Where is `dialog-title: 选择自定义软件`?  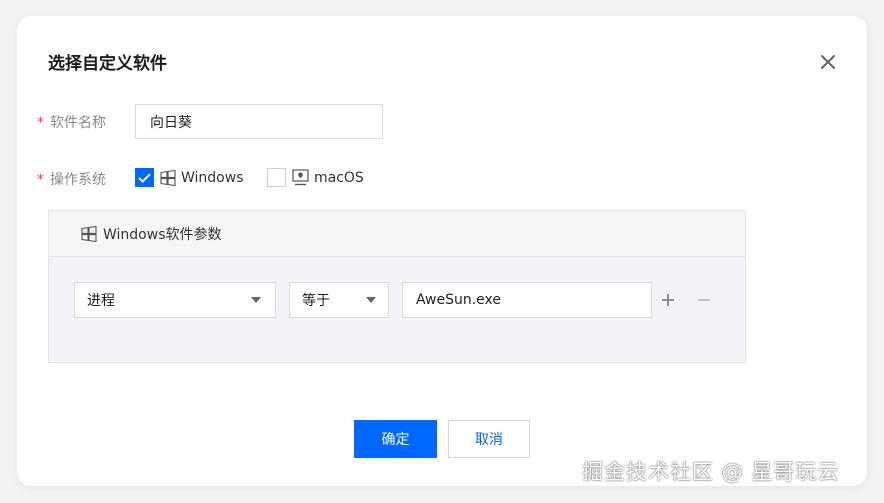 dialog-title: 选择自定义软件 is located at coordinates (107, 64).